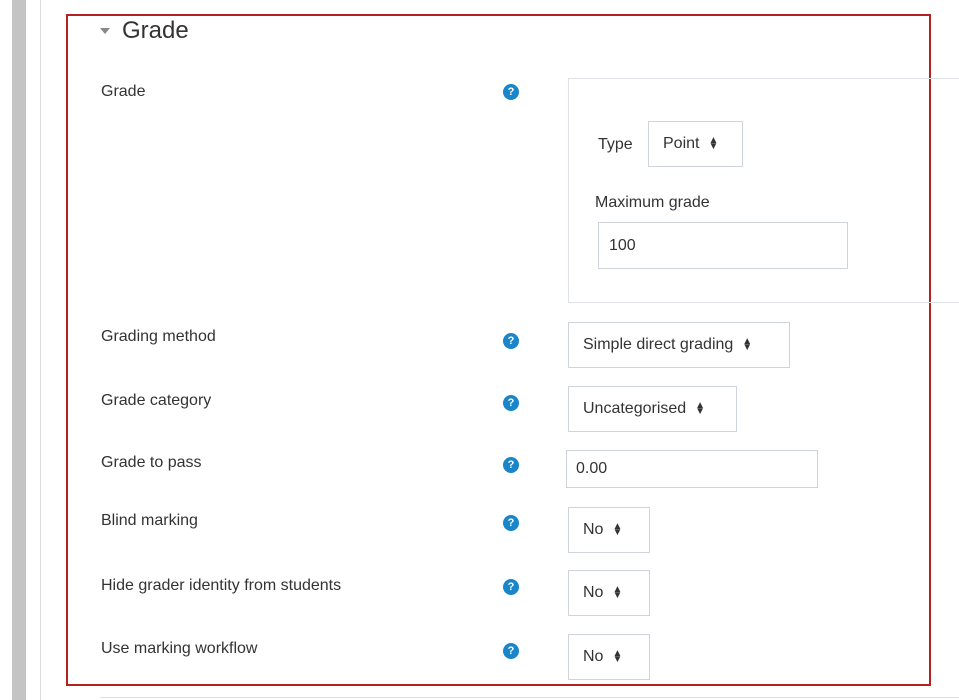 This screenshot has width=959, height=700. Describe the element at coordinates (635, 408) in the screenshot. I see `grade-category-value: Uncategorised` at that location.